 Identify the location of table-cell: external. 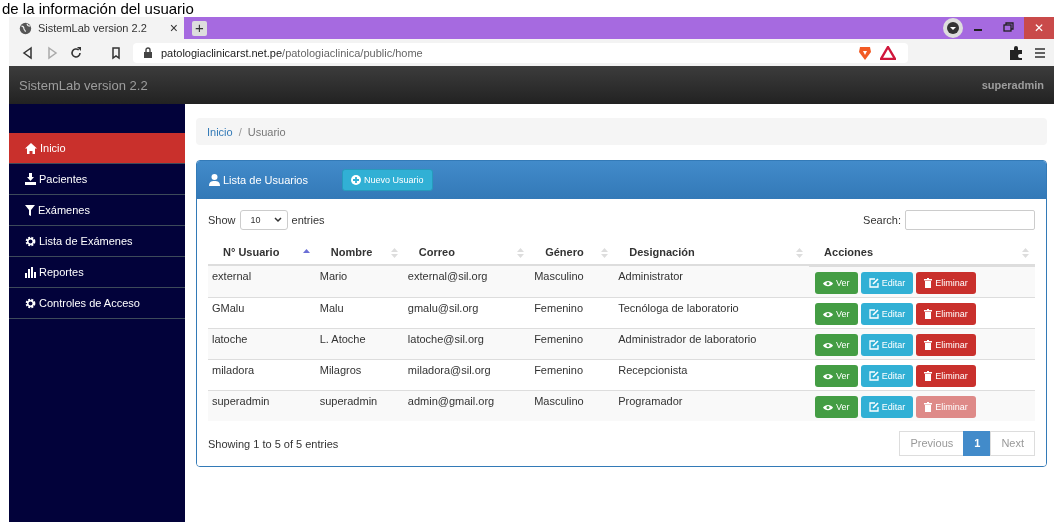
(262, 281).